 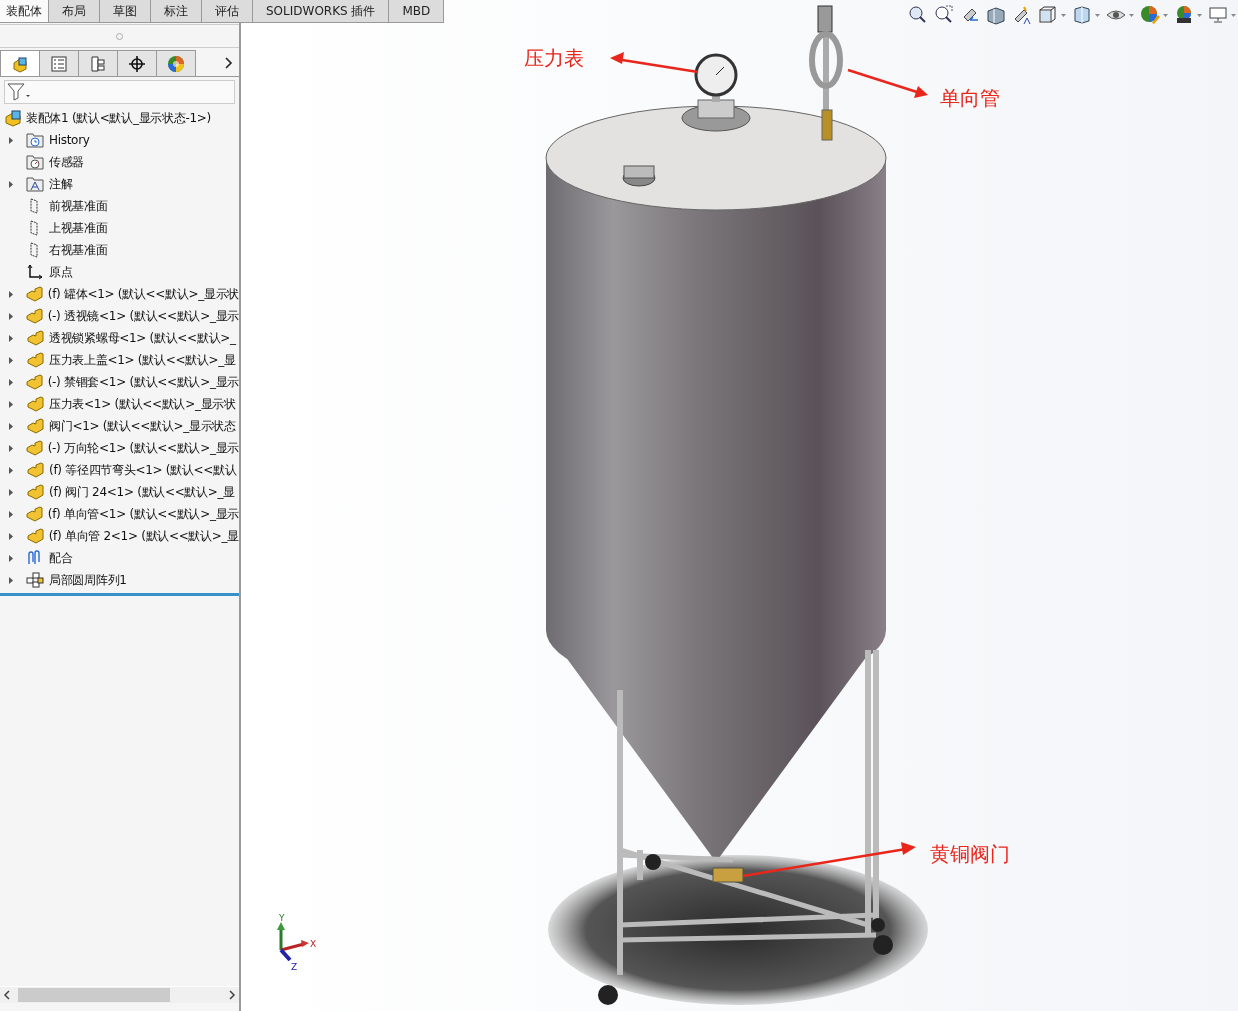 I want to click on tree-item-label: 装配体1 (默认<默认_显示状态-1>), so click(x=118, y=118).